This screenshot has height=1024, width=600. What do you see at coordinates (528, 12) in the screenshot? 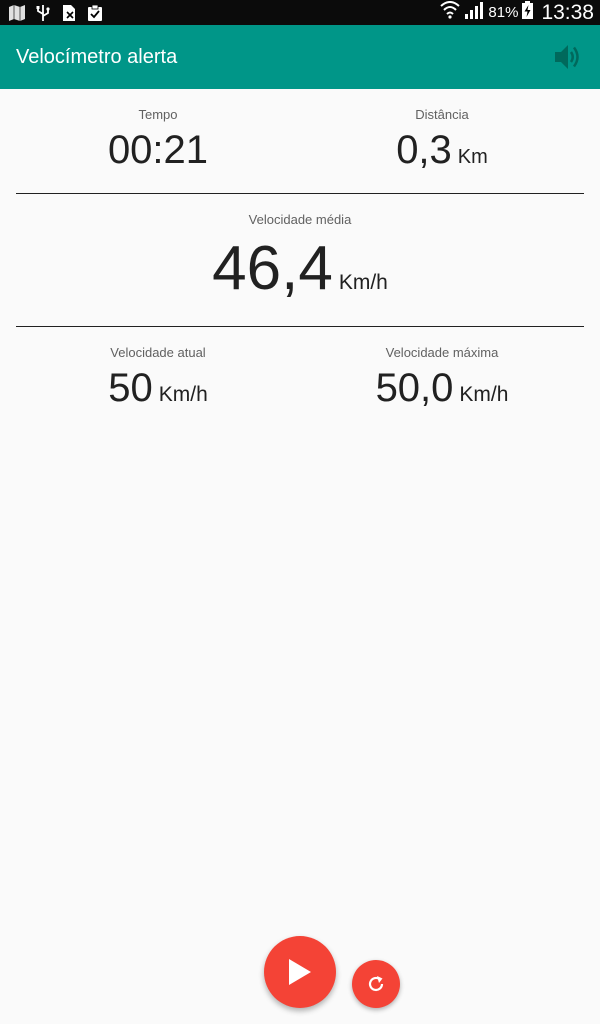
I see `battery-charging-icon` at bounding box center [528, 12].